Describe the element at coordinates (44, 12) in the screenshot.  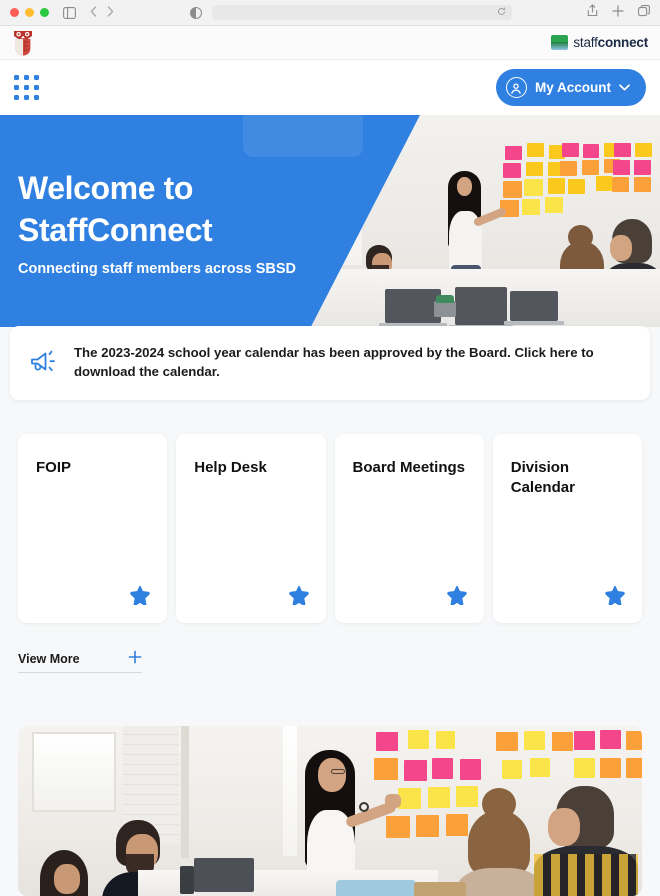
I see `zoom-window-button` at that location.